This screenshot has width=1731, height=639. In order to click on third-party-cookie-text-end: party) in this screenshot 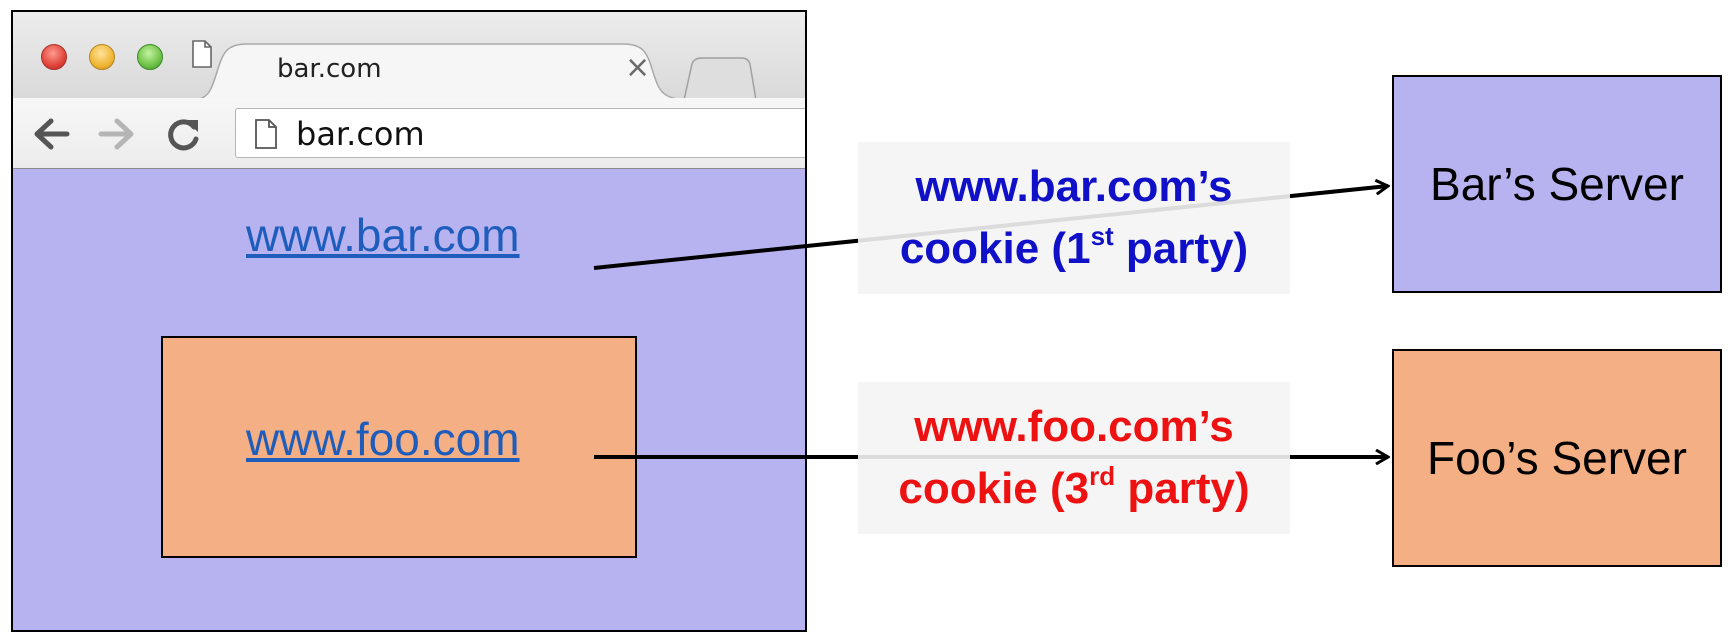, I will do `click(1182, 488)`.